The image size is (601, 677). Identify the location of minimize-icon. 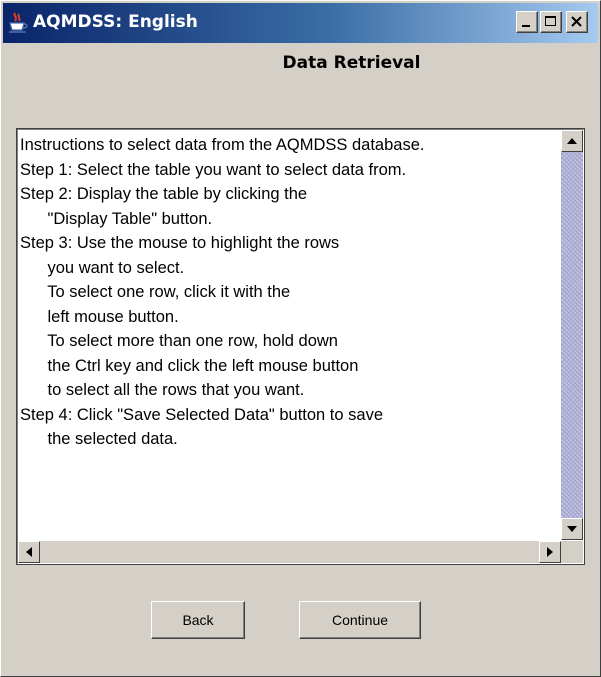
(526, 26).